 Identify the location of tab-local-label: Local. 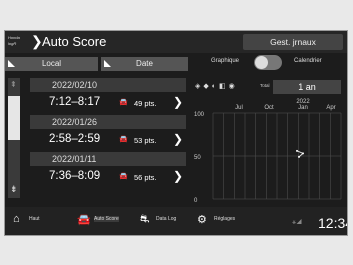
(51, 63).